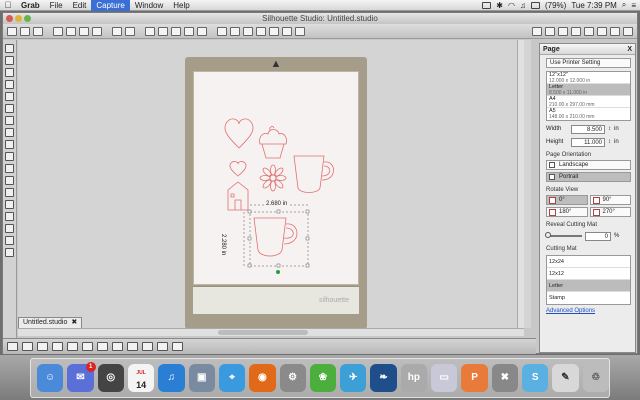 The height and width of the screenshot is (400, 640). I want to click on menu-app-name: Grab, so click(30, 5).